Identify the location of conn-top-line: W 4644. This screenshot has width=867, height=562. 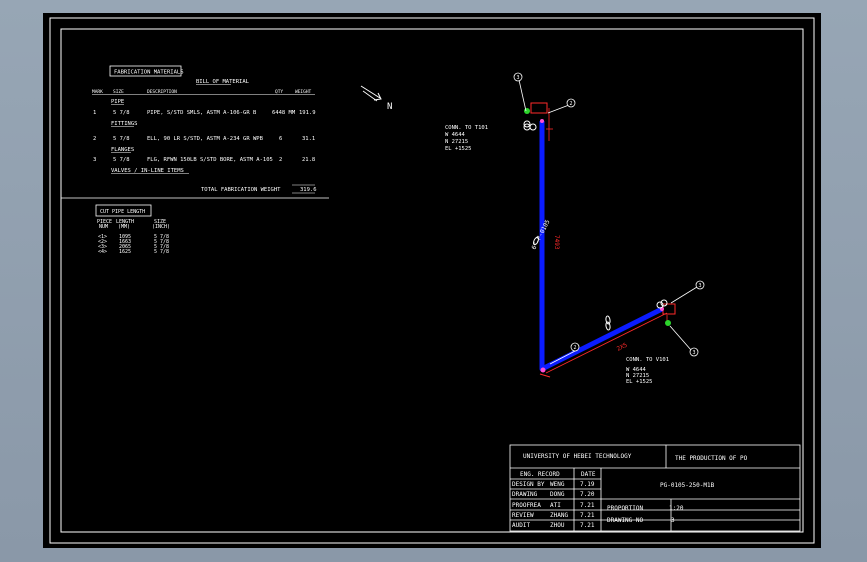
(455, 135).